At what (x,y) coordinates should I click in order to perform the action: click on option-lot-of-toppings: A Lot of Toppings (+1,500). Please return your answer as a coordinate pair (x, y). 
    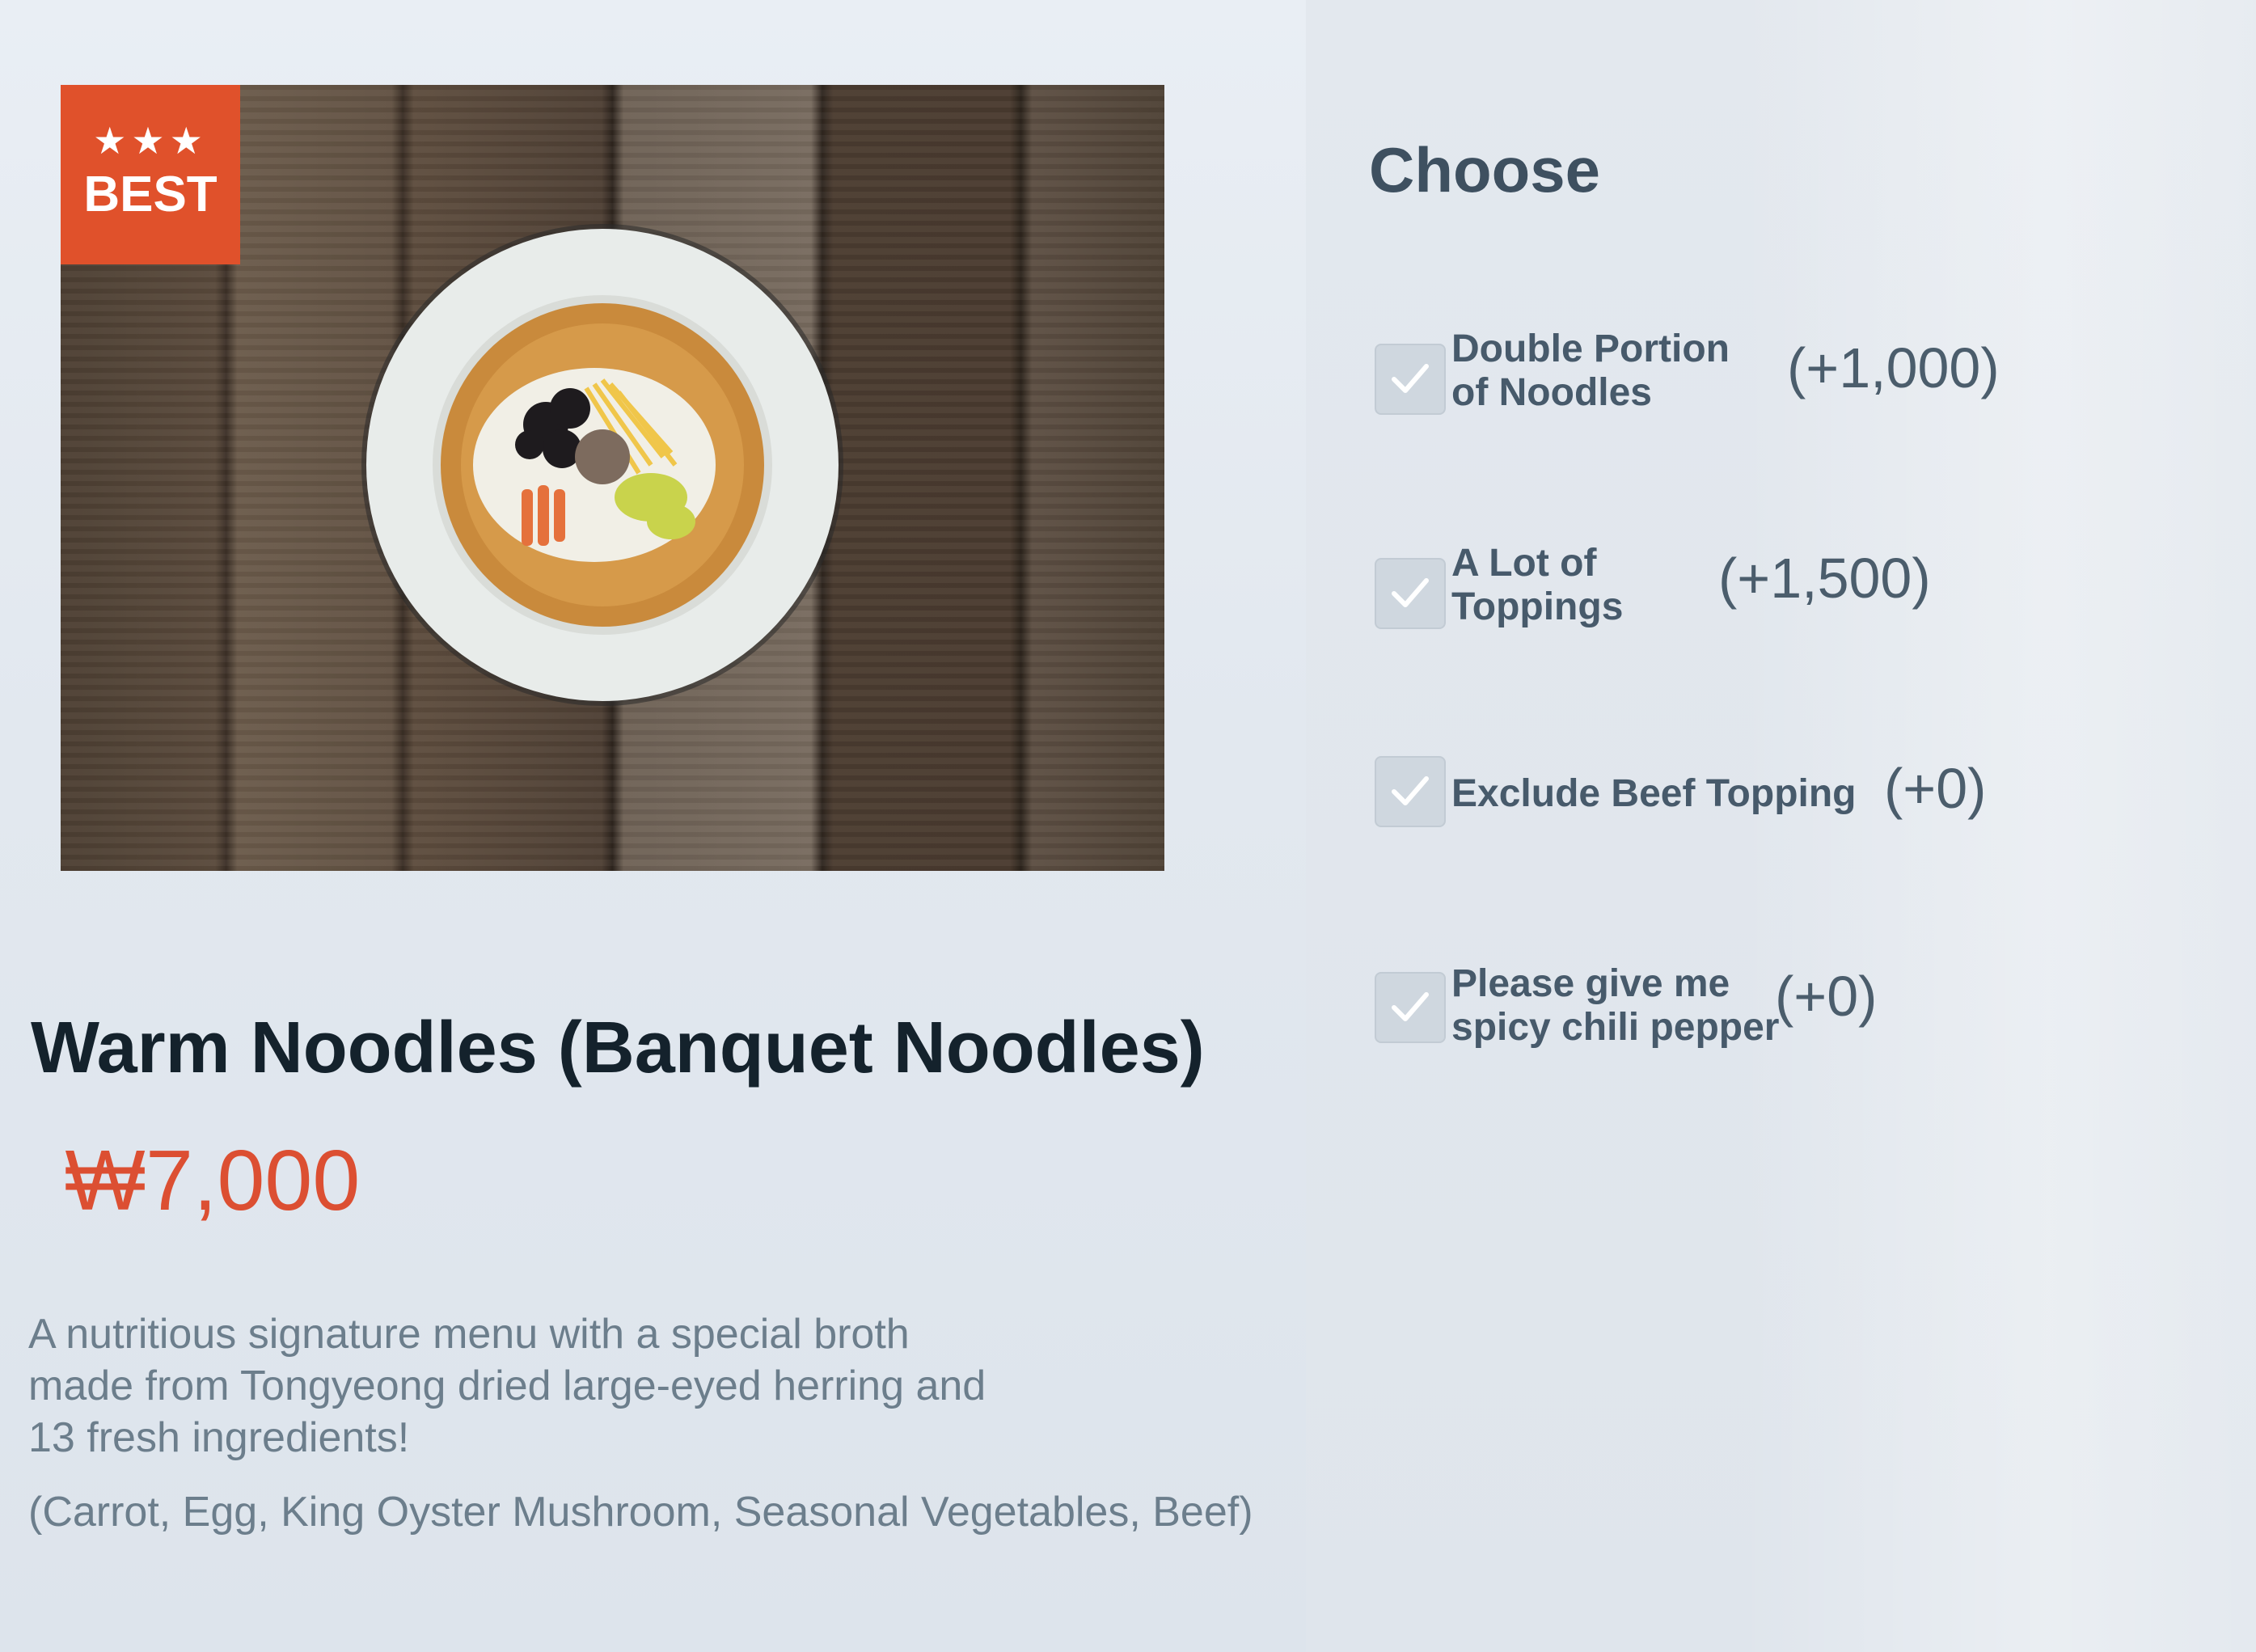
    Looking at the image, I should click on (1779, 594).